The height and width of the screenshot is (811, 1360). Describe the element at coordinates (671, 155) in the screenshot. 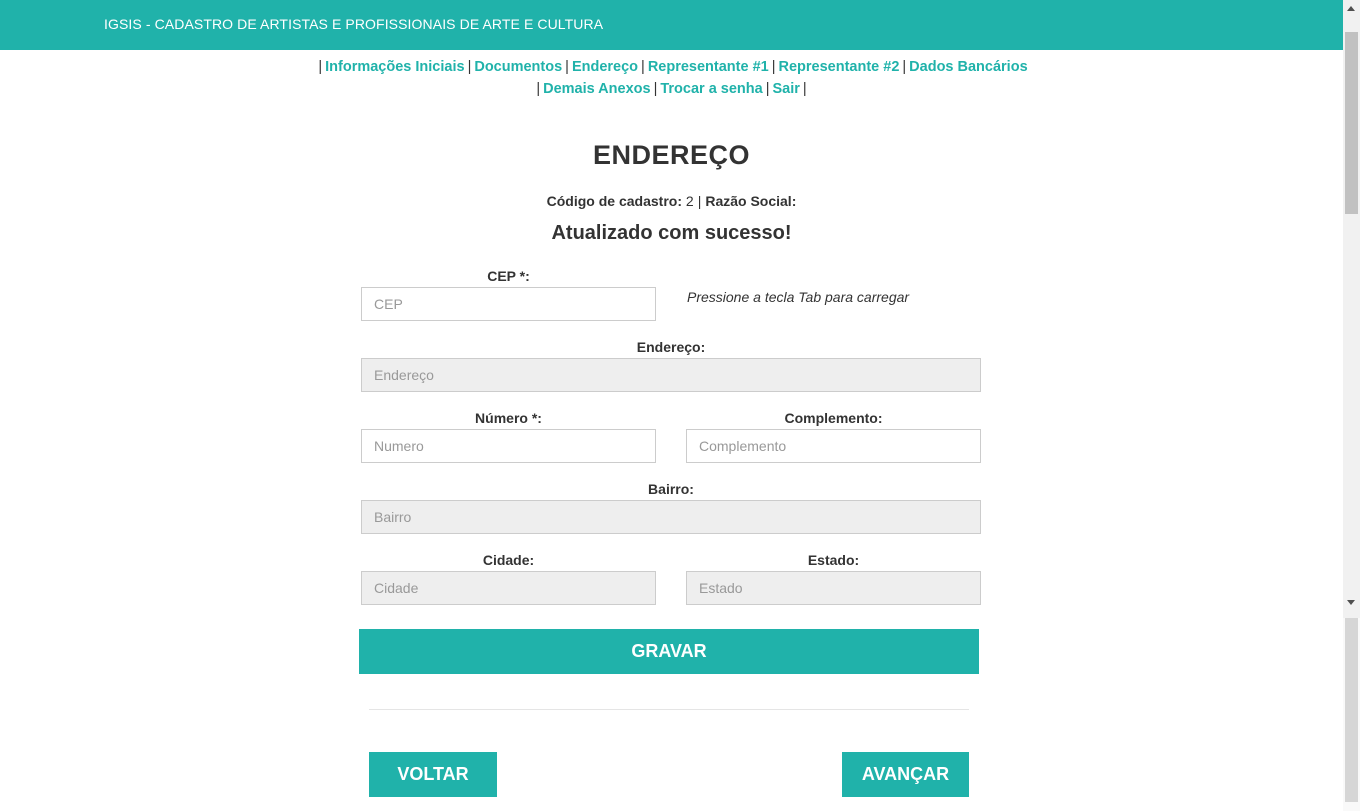

I see `page-title: ENDEREÇO` at that location.